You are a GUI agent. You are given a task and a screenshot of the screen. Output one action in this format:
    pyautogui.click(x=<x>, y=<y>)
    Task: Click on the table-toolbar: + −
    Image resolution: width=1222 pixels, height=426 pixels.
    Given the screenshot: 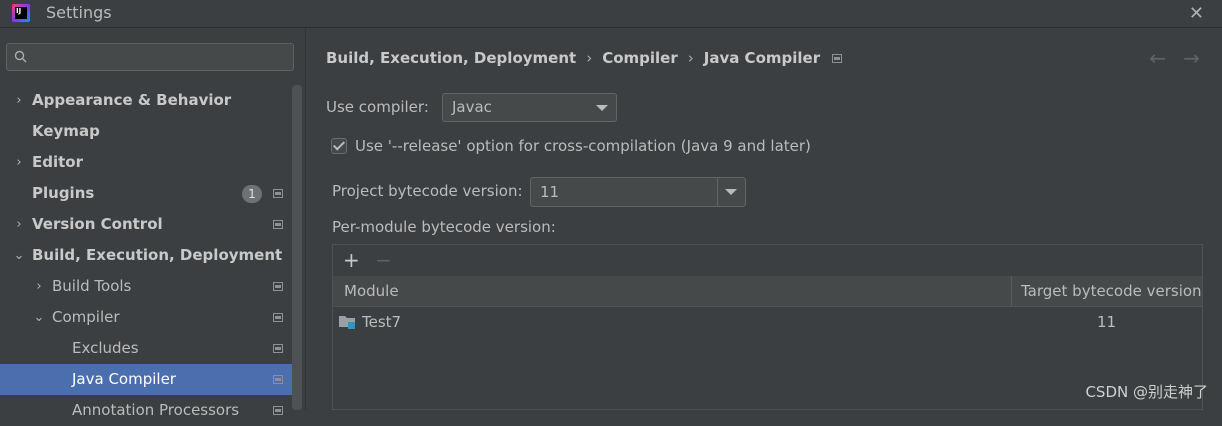 What is the action you would take?
    pyautogui.click(x=767, y=261)
    